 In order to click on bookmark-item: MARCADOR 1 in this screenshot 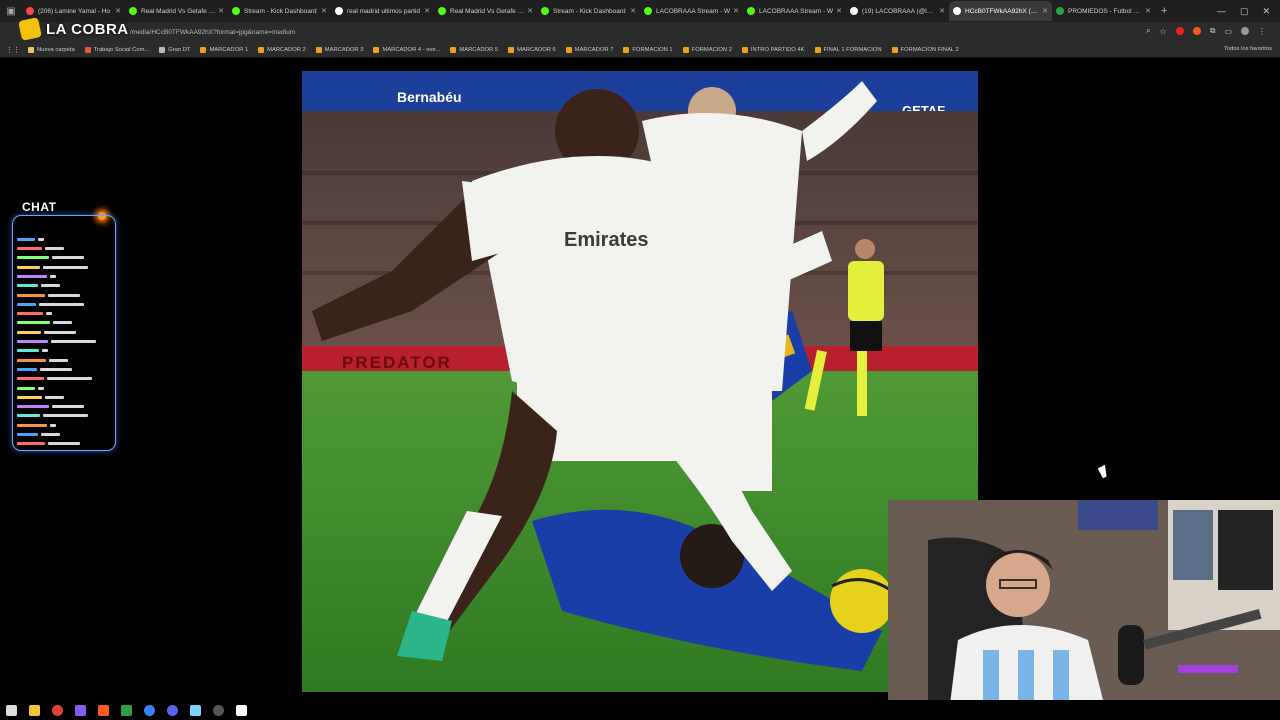, I will do `click(224, 49)`.